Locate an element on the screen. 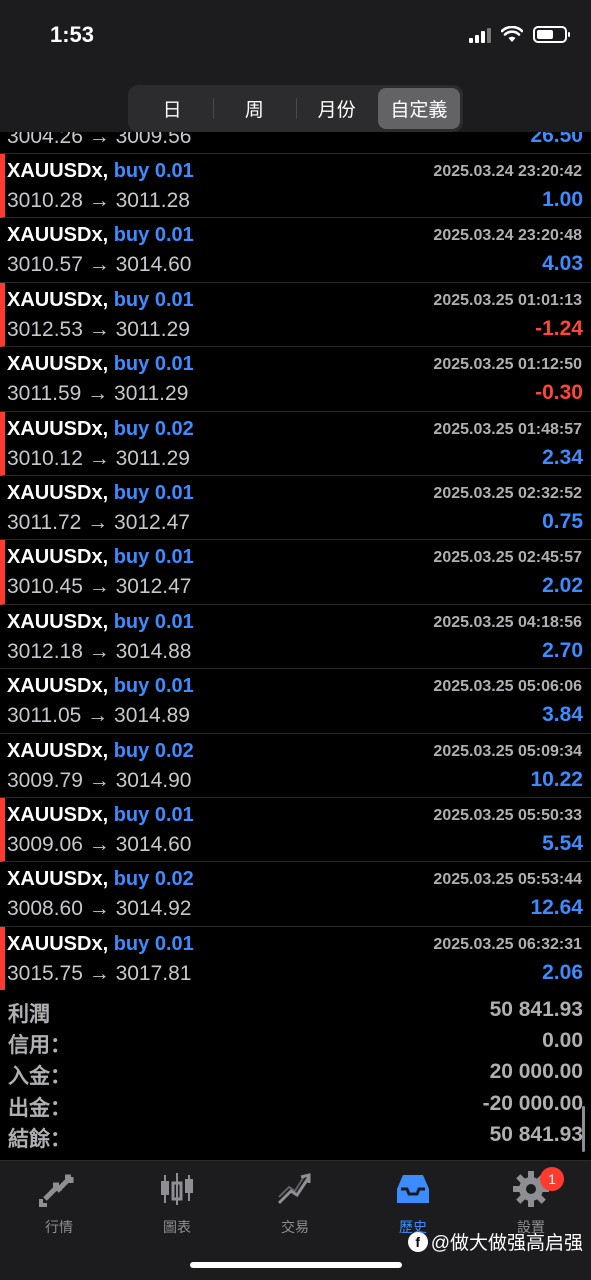  deal-prices: 3015.75 → 3017.81 is located at coordinates (99, 973).